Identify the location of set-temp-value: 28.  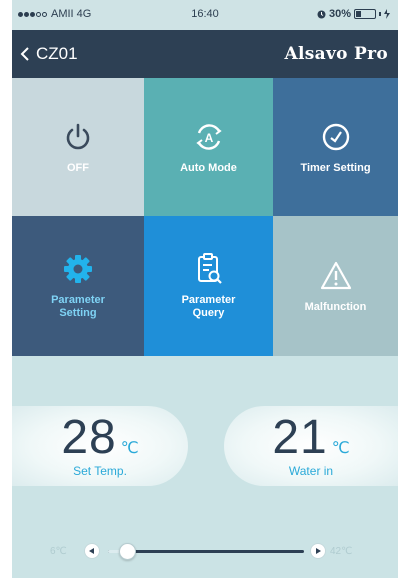
(89, 437).